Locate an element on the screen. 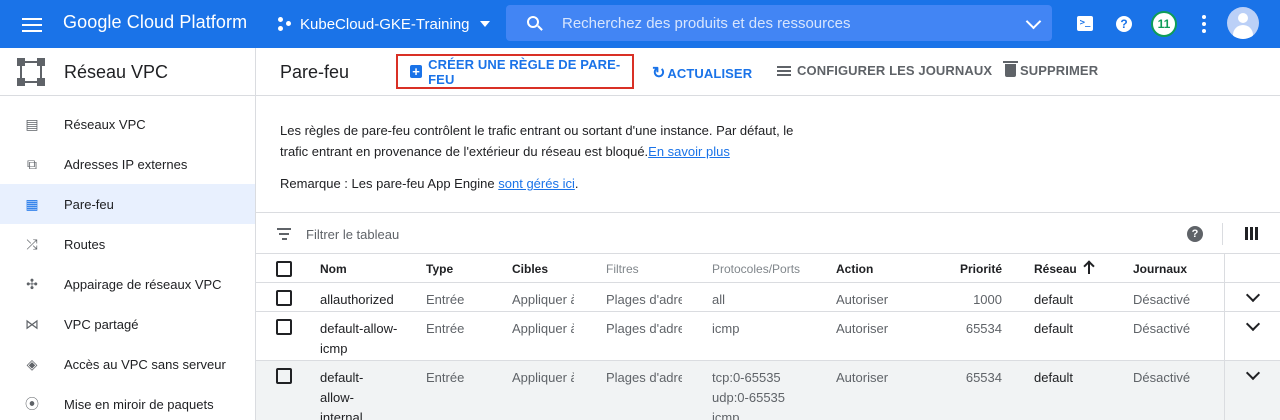  more-vert-icon is located at coordinates (1204, 24).